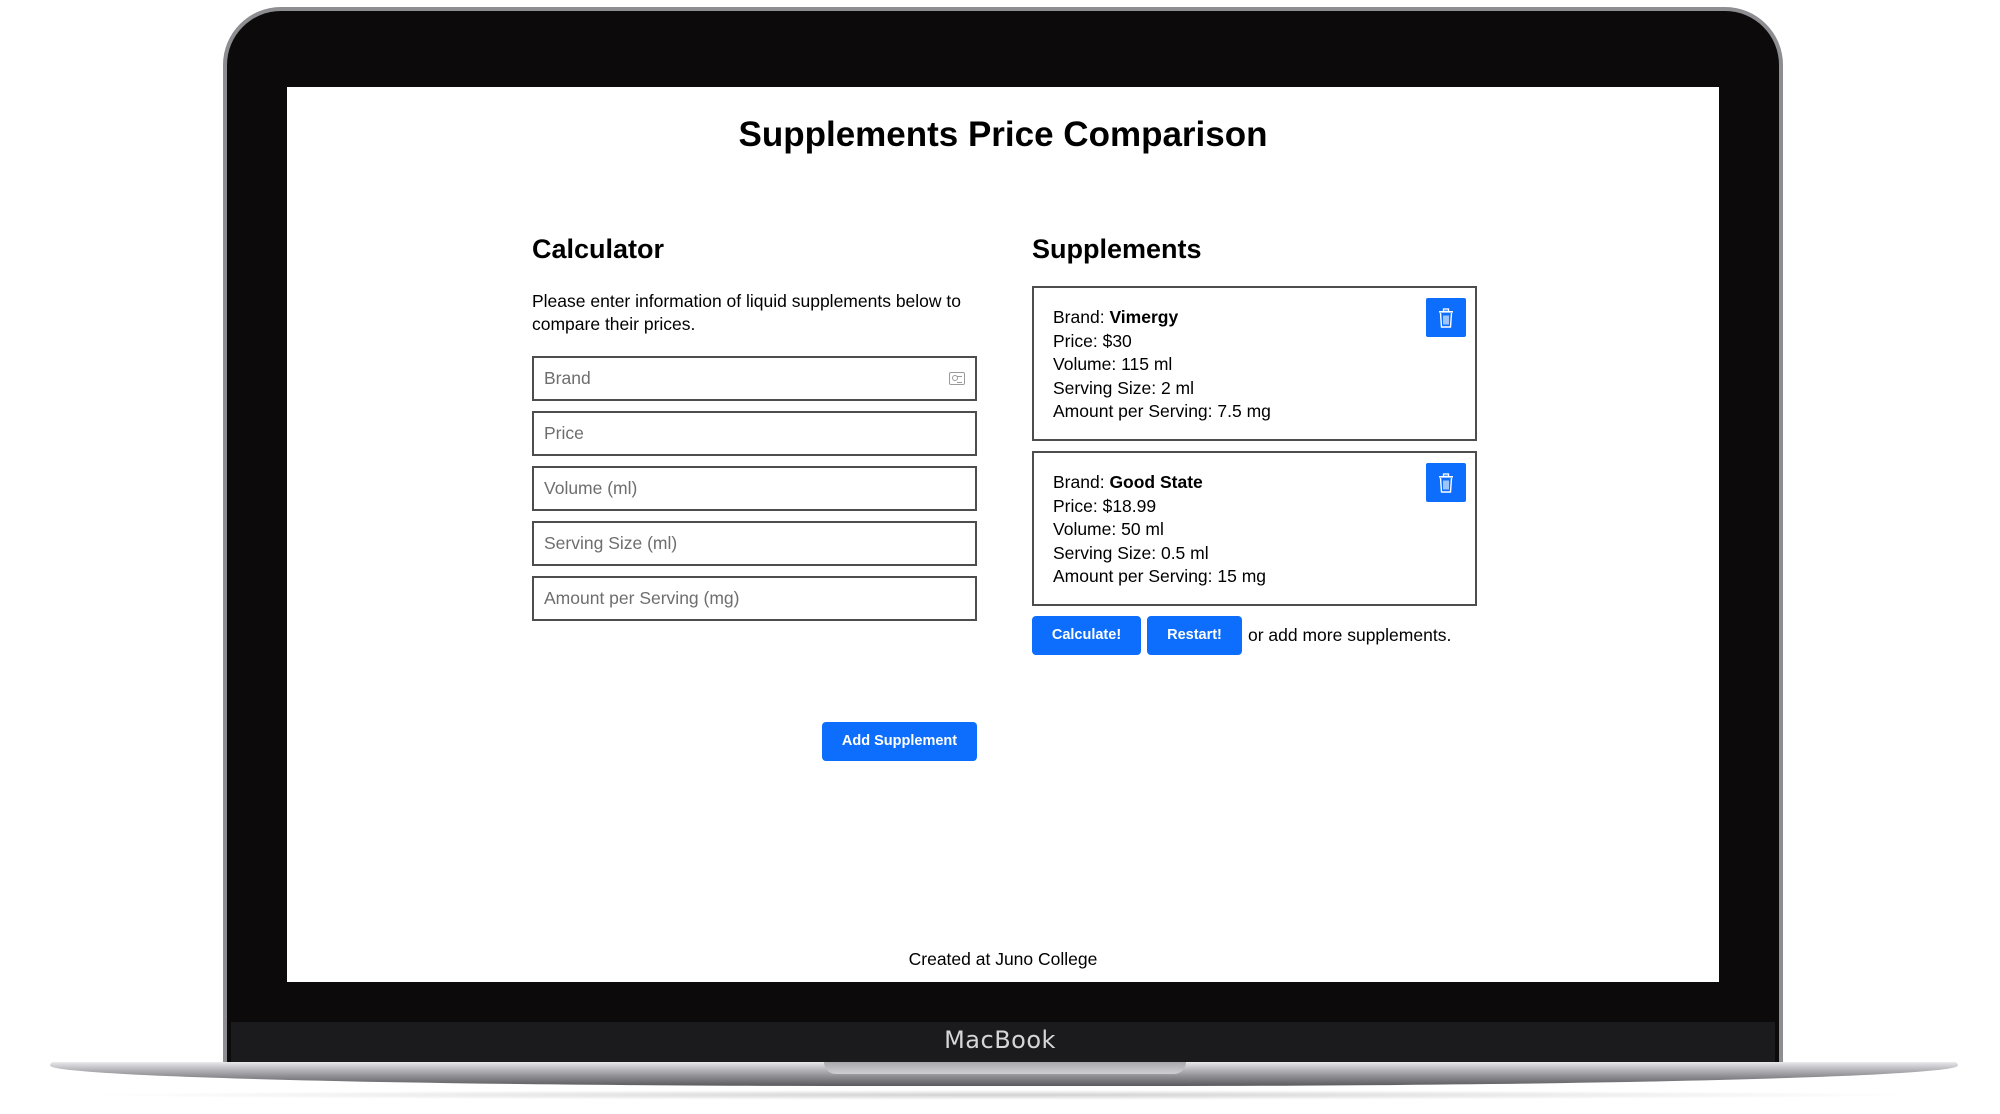 This screenshot has height=1114, width=2000. I want to click on supplement-volume: Volume: 115 ml, so click(1113, 364).